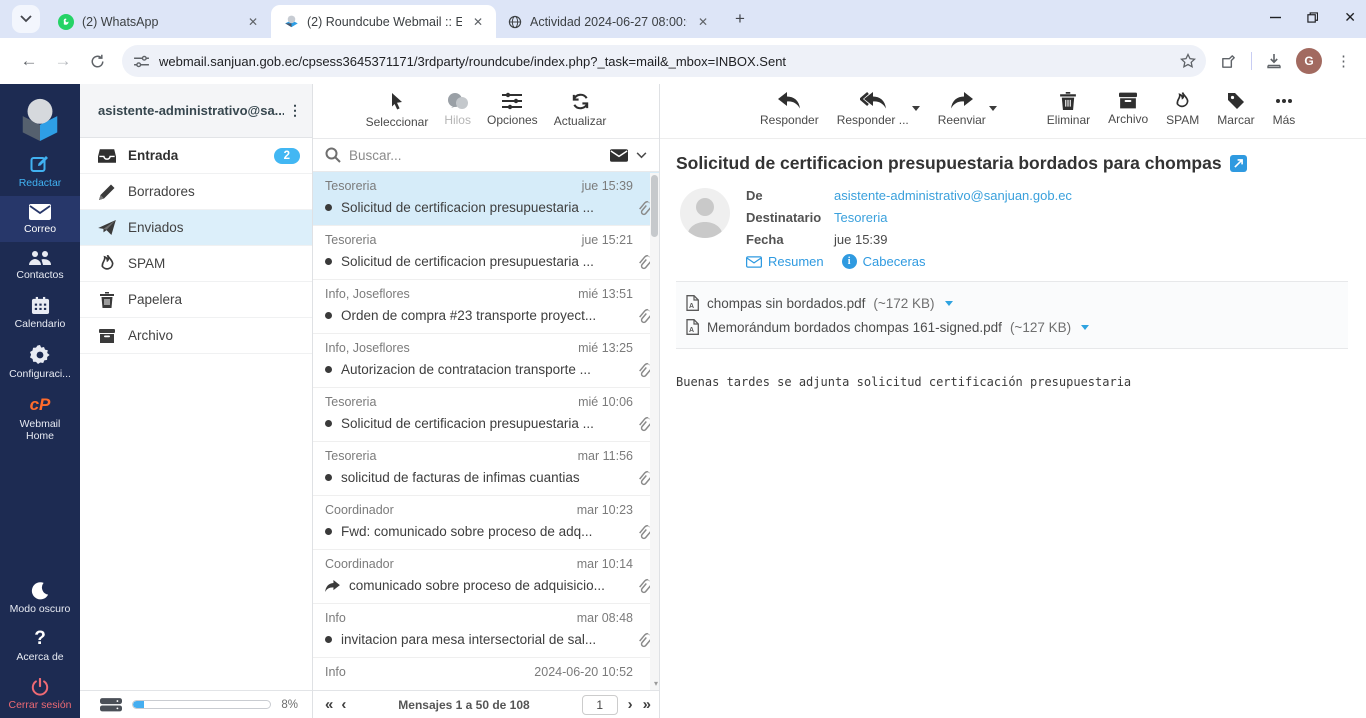 This screenshot has height=718, width=1366. Describe the element at coordinates (156, 227) in the screenshot. I see `folder-label: Enviados` at that location.